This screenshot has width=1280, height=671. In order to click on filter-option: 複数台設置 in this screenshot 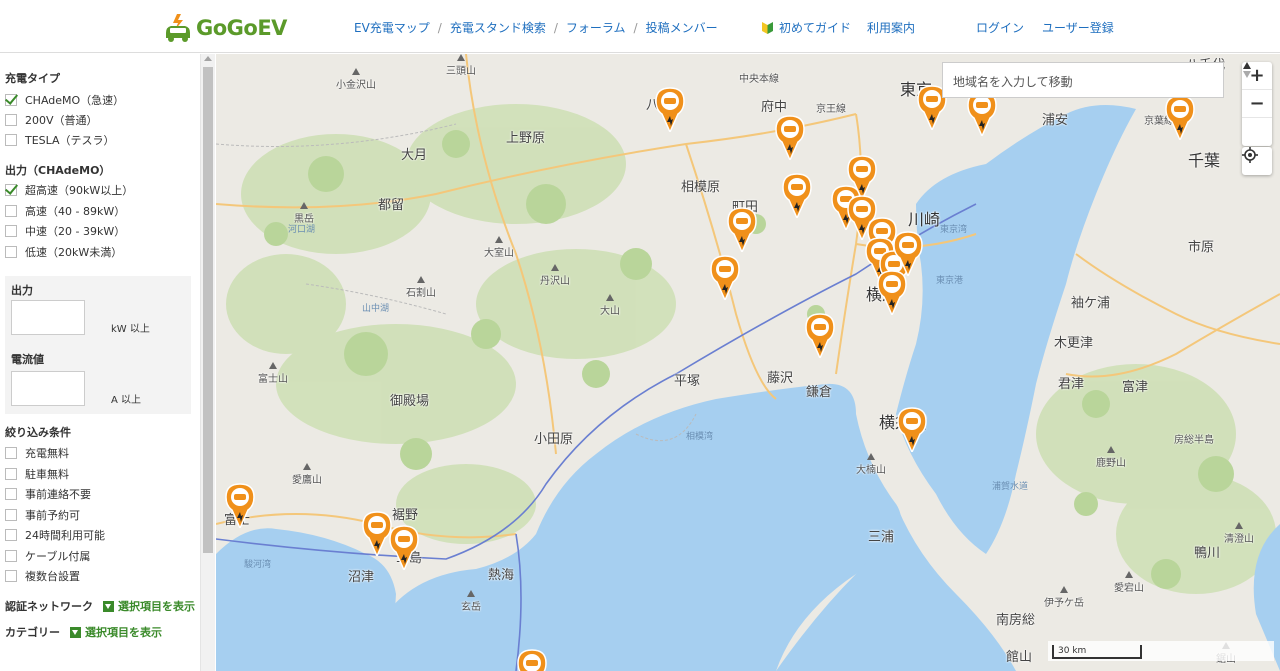, I will do `click(42, 576)`.